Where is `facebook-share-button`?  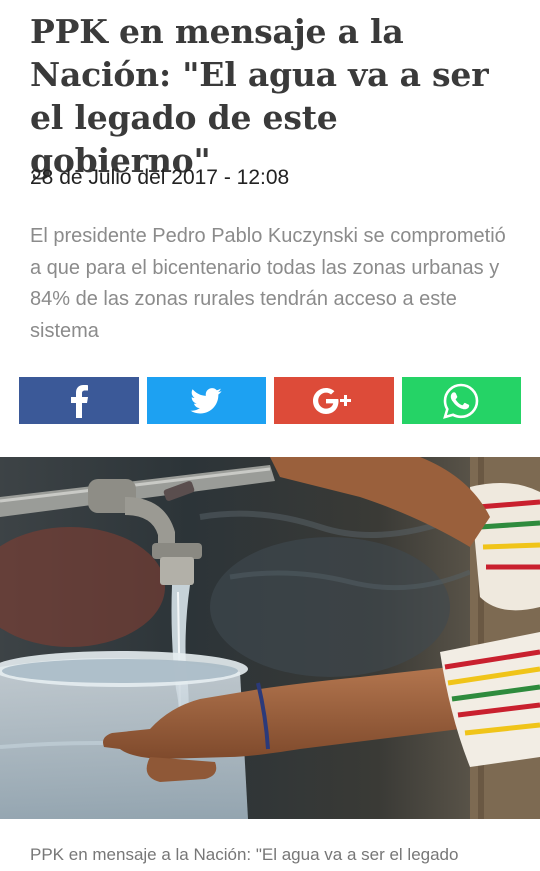 facebook-share-button is located at coordinates (79, 400).